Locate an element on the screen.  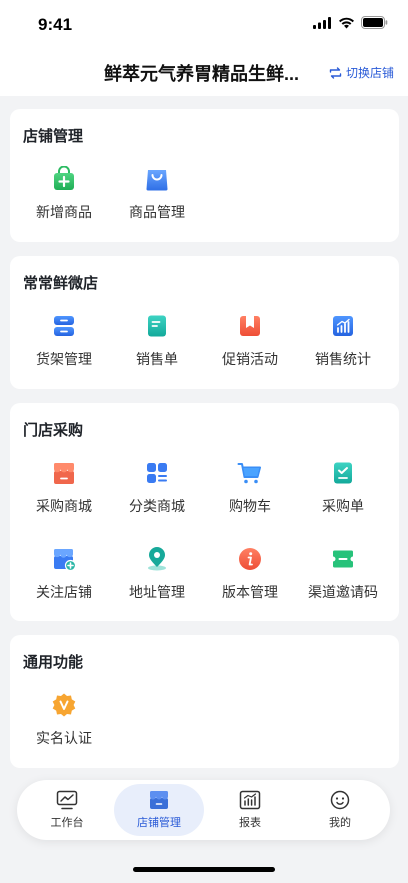
menu-item-label: 分类商城 is located at coordinates (157, 506).